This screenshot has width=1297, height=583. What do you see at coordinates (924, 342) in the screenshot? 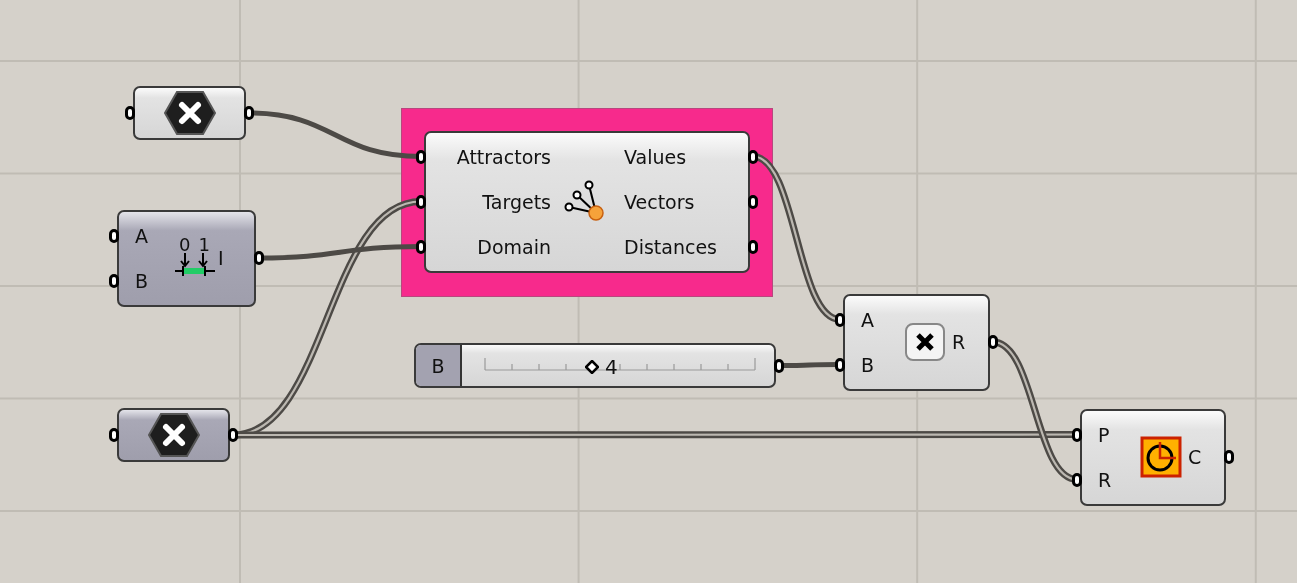
I see `multiply-icon` at bounding box center [924, 342].